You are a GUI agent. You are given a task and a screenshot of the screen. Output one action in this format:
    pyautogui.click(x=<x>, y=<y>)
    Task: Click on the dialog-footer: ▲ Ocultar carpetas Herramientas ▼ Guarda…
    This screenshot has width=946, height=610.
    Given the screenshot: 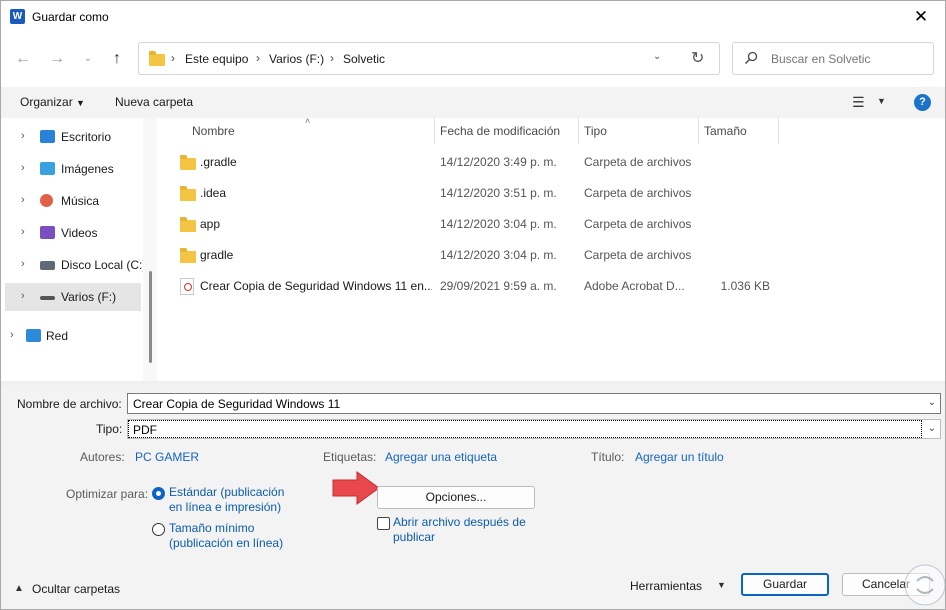 What is the action you would take?
    pyautogui.click(x=473, y=590)
    